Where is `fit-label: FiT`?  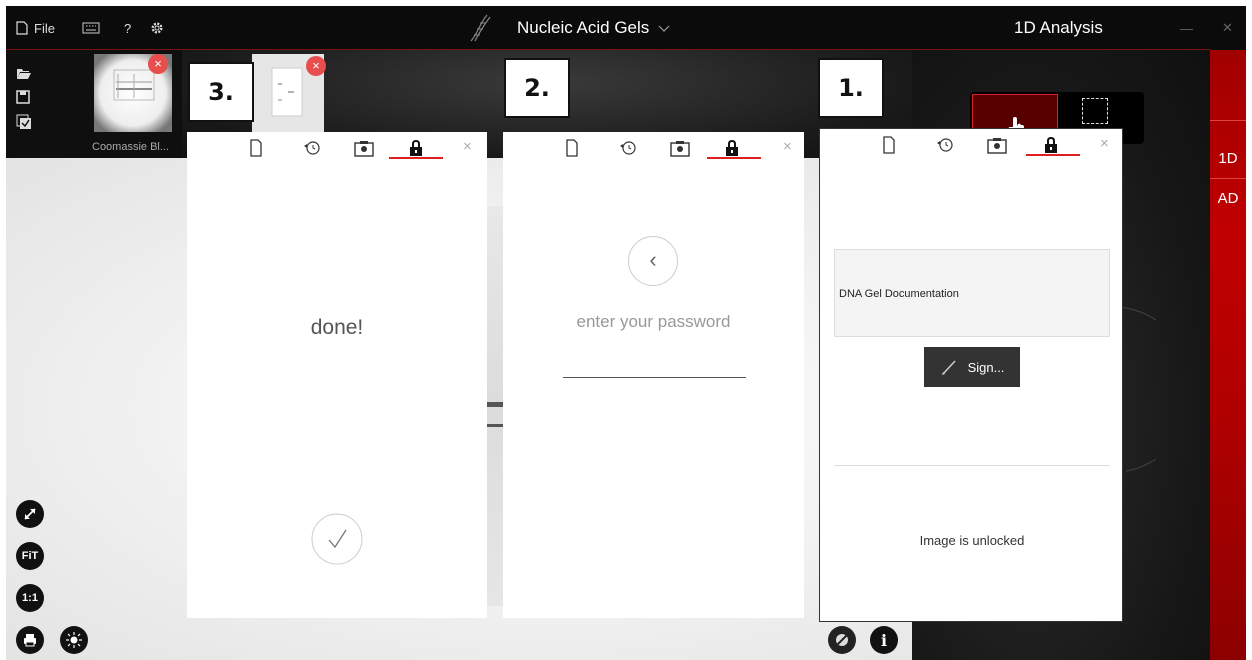
fit-label: FiT is located at coordinates (30, 556).